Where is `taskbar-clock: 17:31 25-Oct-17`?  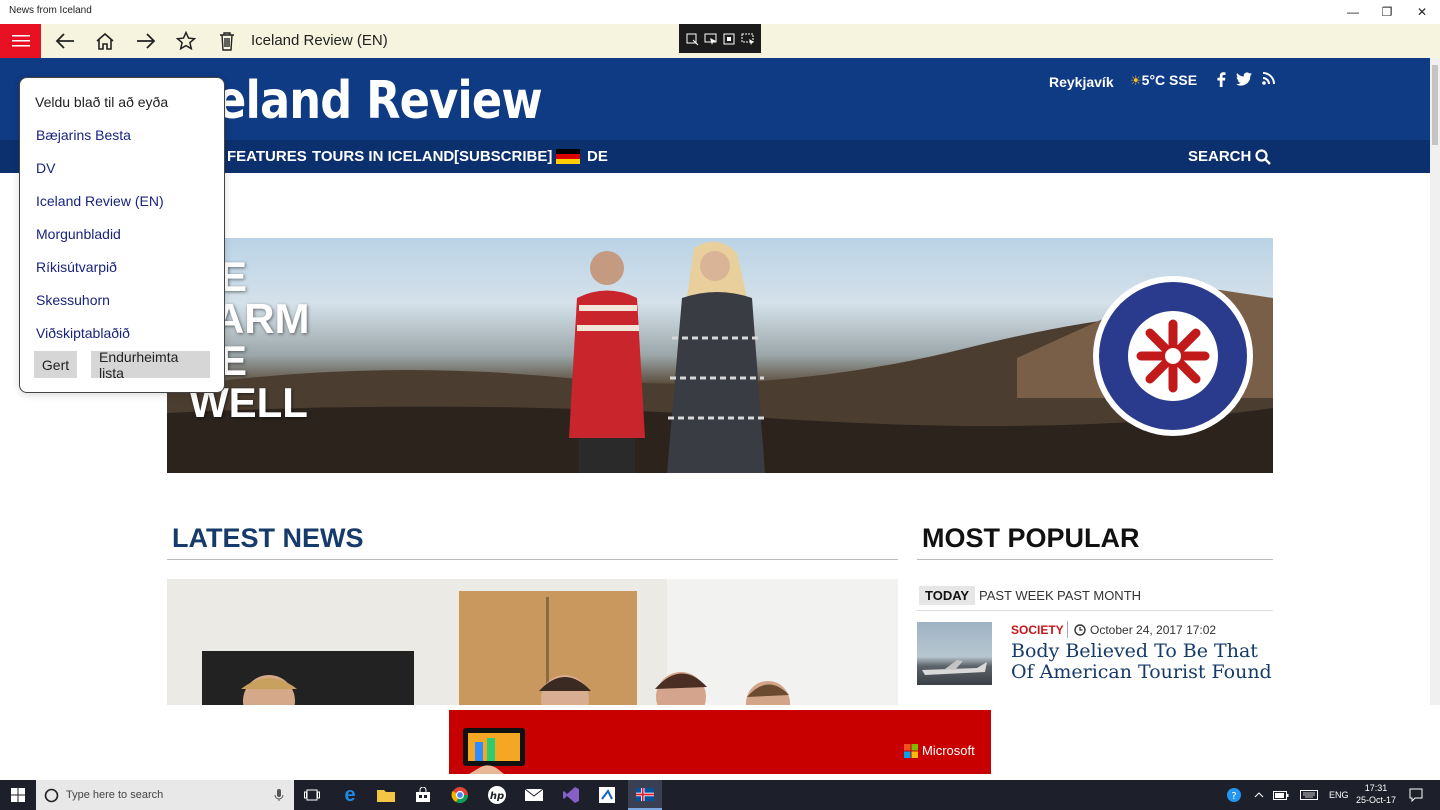
taskbar-clock: 17:31 25-Oct-17 is located at coordinates (1376, 794).